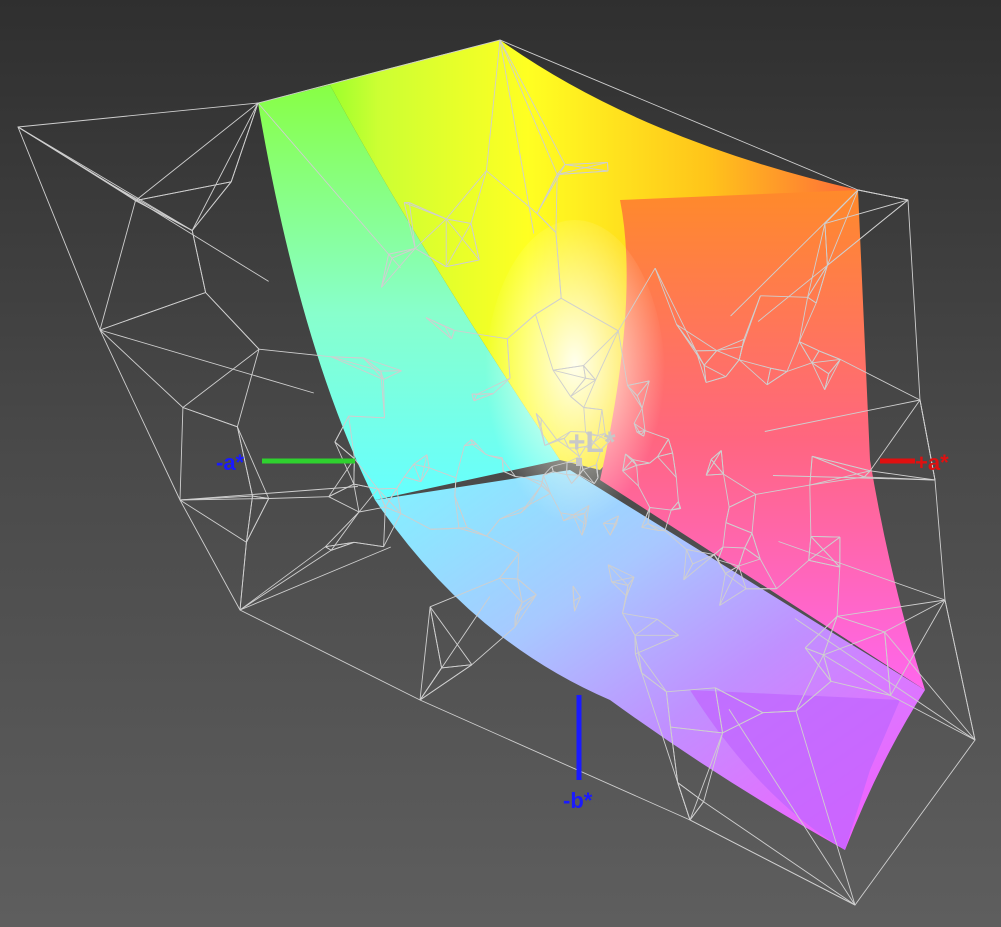 This screenshot has height=927, width=1001. What do you see at coordinates (575, 380) in the screenshot?
I see `gamut-white-center` at bounding box center [575, 380].